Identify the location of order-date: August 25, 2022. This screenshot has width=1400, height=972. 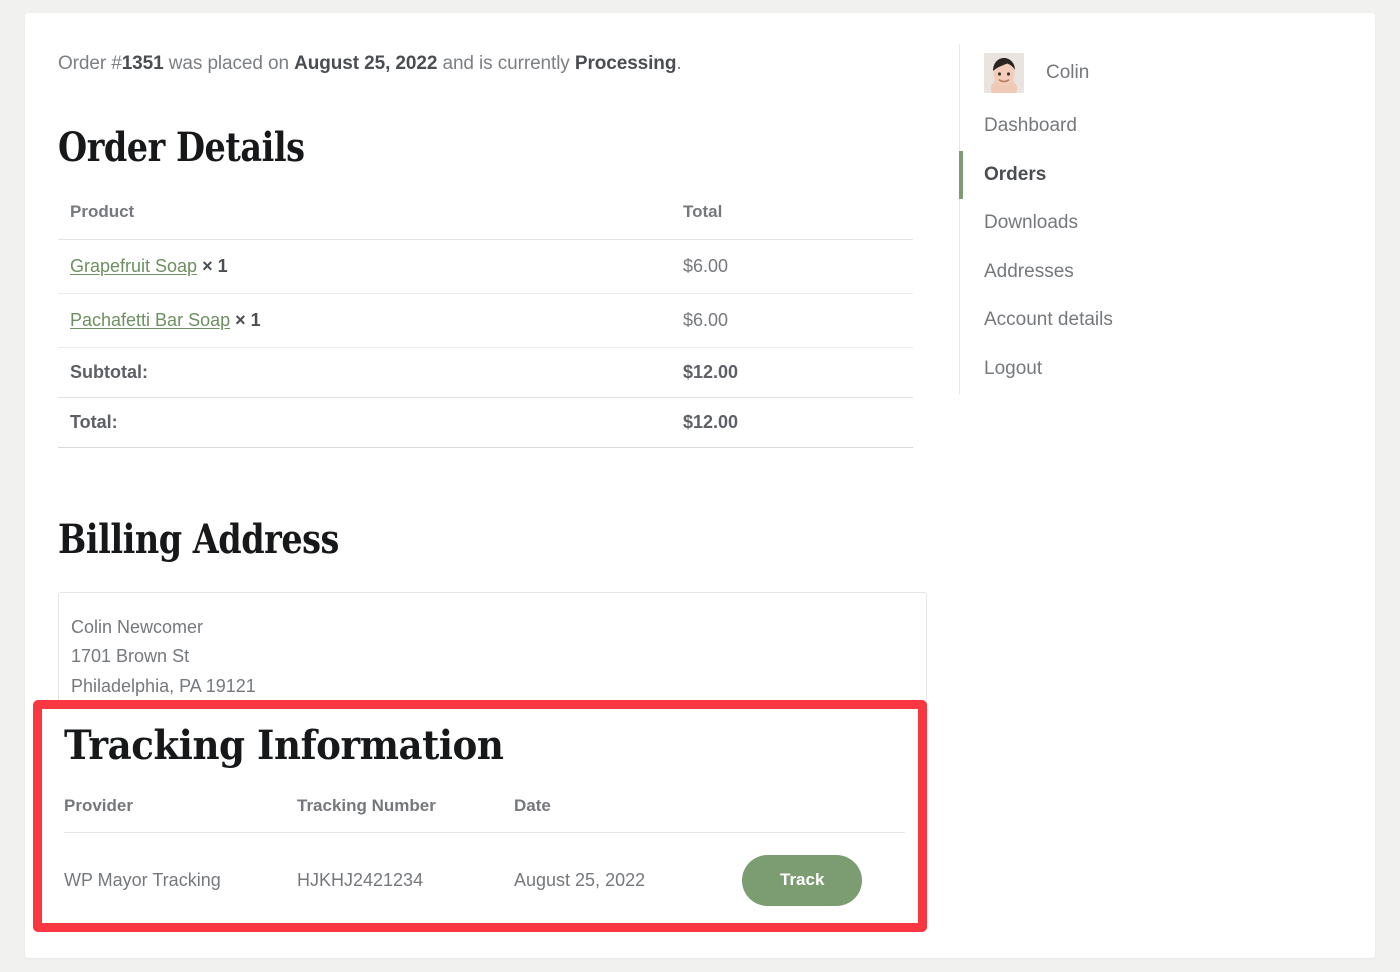
(366, 63).